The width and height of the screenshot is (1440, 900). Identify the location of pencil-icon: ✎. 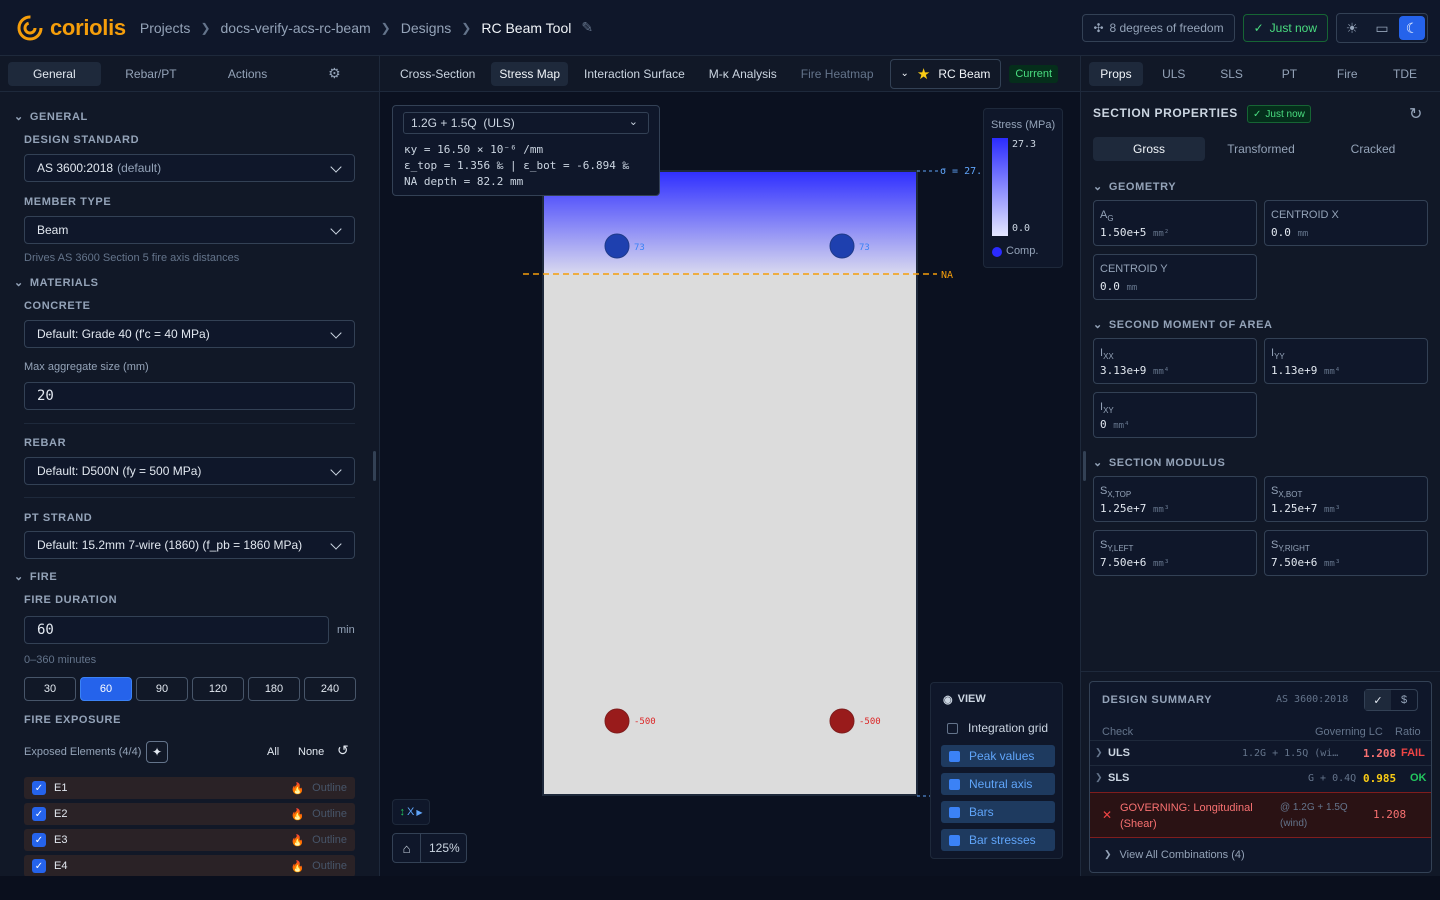
(587, 27).